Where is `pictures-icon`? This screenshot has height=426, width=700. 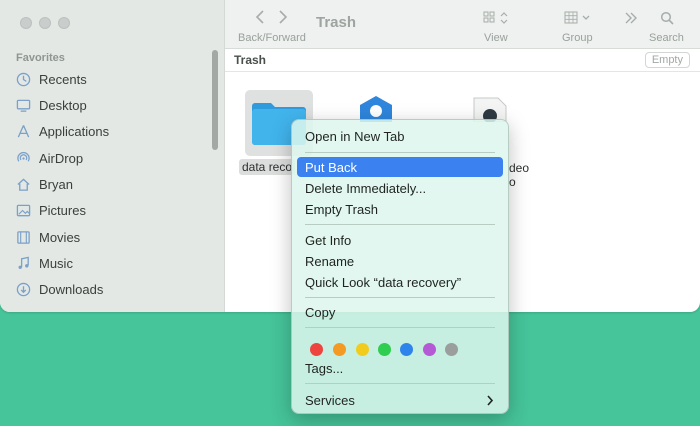
pictures-icon is located at coordinates (23, 210).